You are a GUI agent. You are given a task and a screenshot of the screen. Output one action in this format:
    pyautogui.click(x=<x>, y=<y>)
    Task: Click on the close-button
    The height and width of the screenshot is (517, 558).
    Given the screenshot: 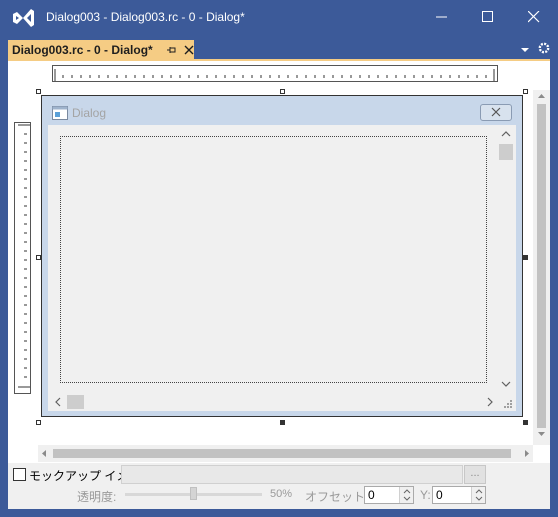 What is the action you would take?
    pyautogui.click(x=534, y=17)
    